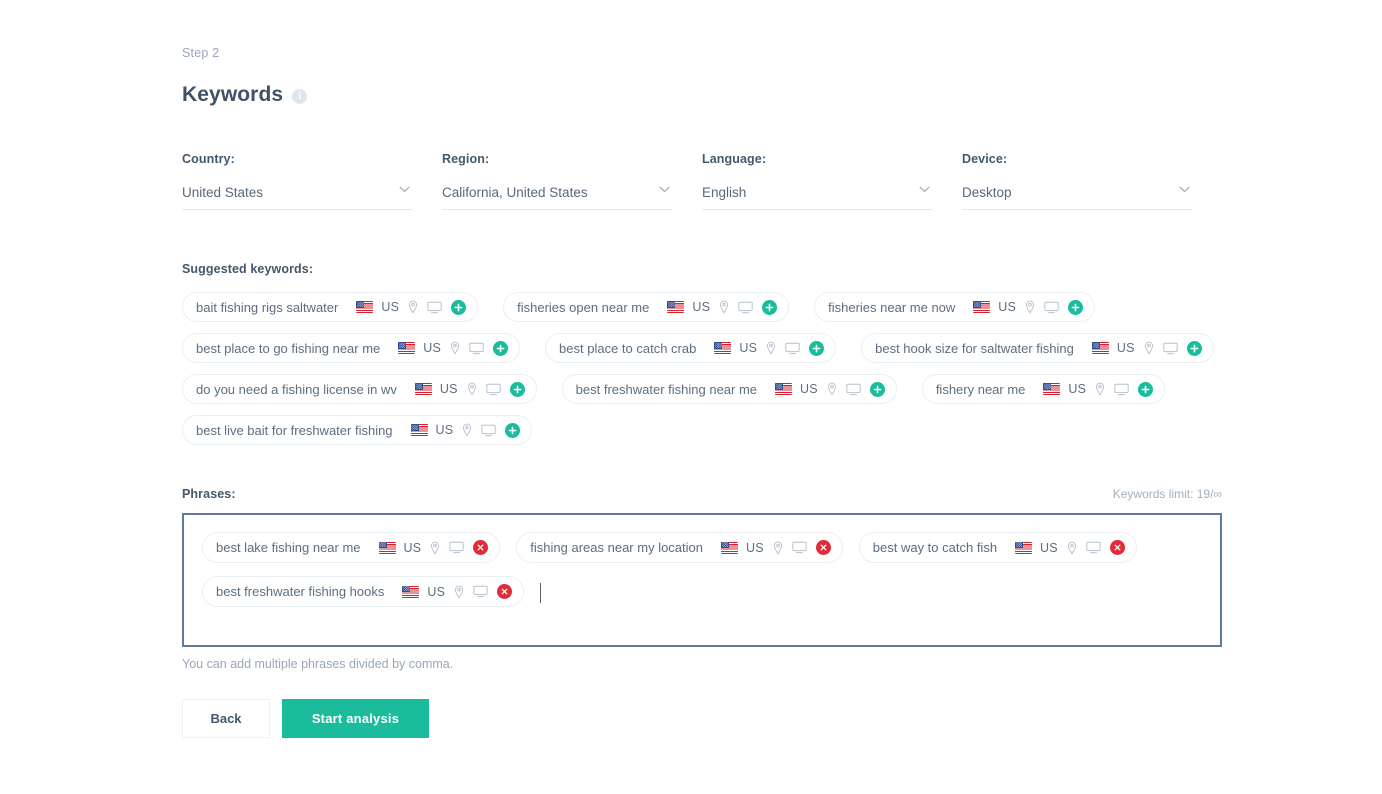  I want to click on filter-select-language: English, so click(817, 197).